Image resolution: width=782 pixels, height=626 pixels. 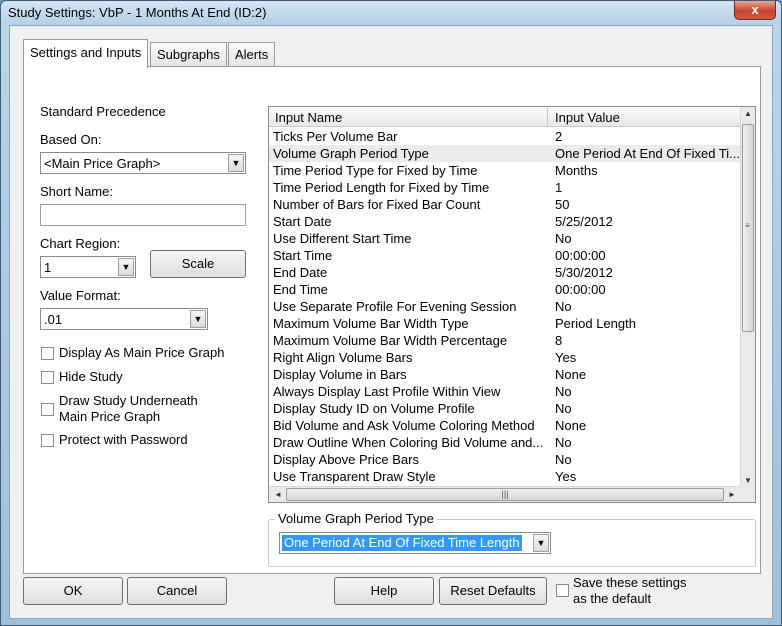 What do you see at coordinates (408, 391) in the screenshot?
I see `input-name-cell: Always Display Last Profile Within View` at bounding box center [408, 391].